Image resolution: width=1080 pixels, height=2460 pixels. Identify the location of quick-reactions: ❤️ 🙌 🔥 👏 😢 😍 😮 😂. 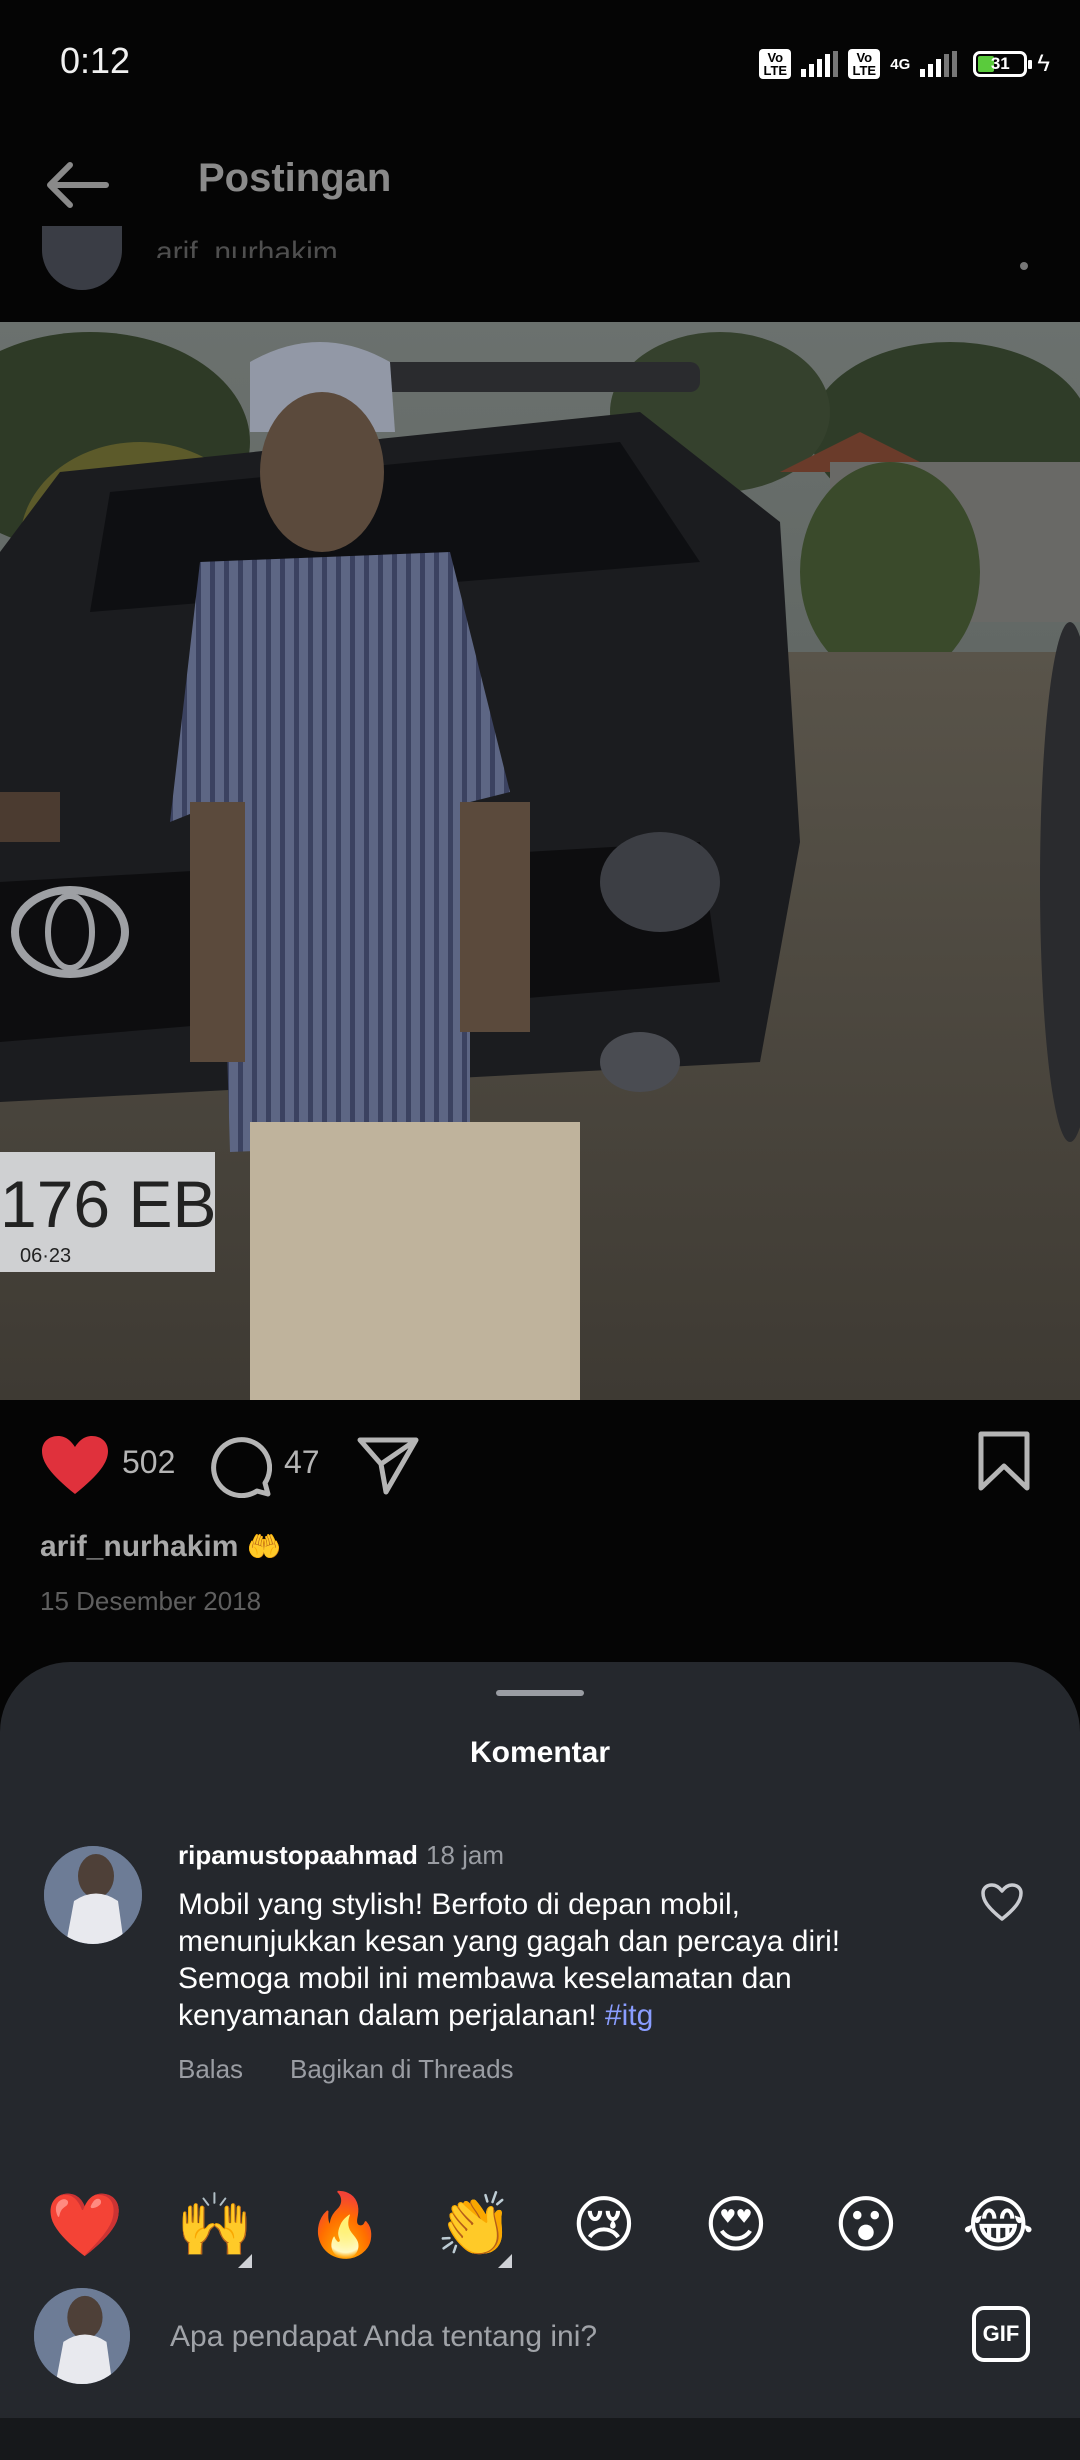
(540, 2230).